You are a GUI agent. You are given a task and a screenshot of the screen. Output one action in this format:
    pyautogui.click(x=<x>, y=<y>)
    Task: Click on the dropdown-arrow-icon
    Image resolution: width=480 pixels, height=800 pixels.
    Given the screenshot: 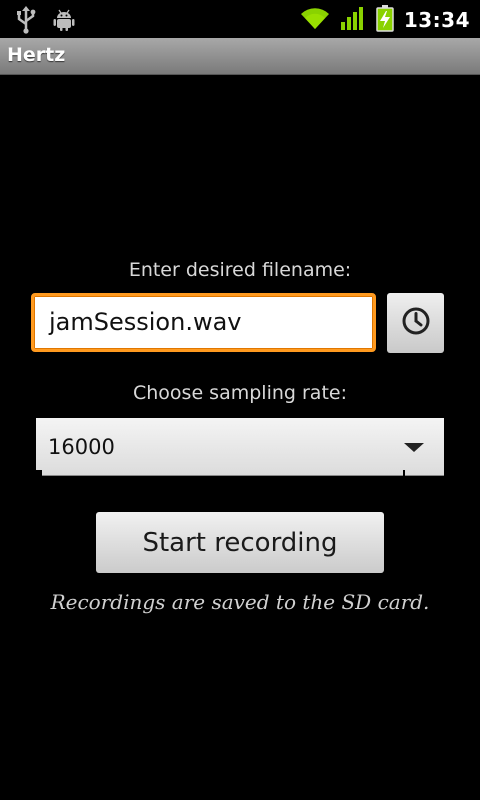 What is the action you would take?
    pyautogui.click(x=414, y=447)
    